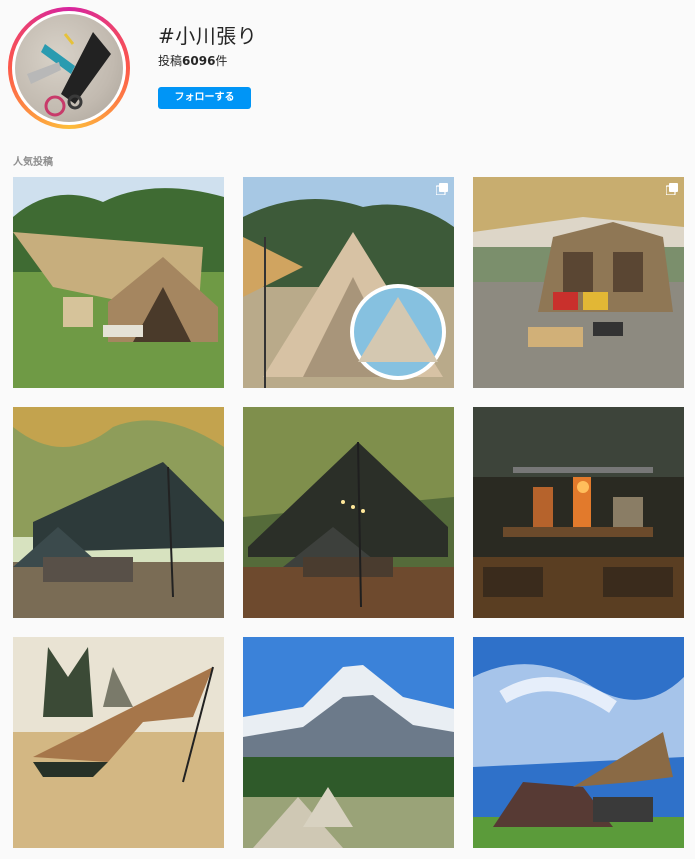  I want to click on post-count-suffix: 件, so click(221, 61).